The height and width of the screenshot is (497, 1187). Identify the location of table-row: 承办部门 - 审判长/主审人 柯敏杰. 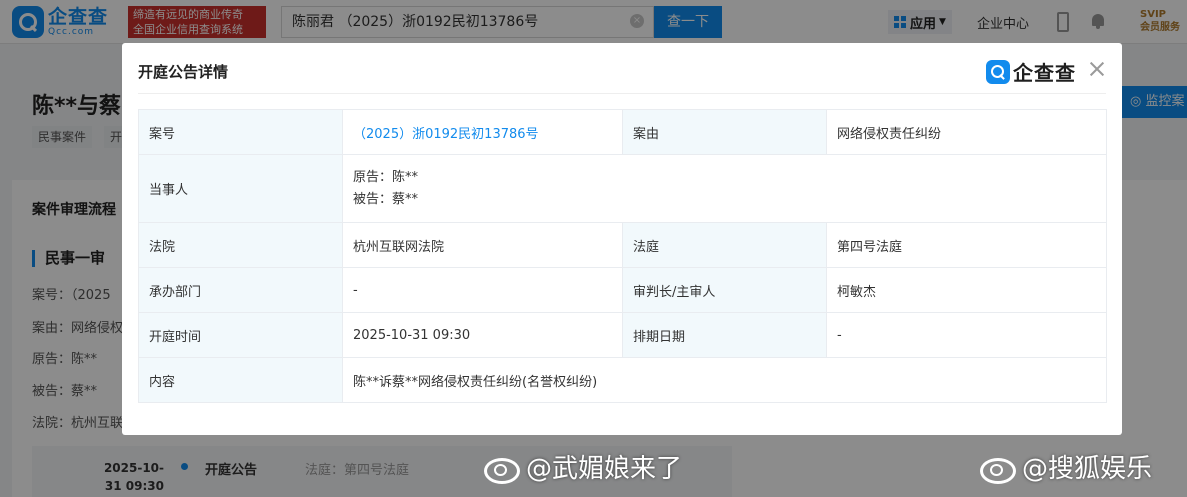
(622, 290).